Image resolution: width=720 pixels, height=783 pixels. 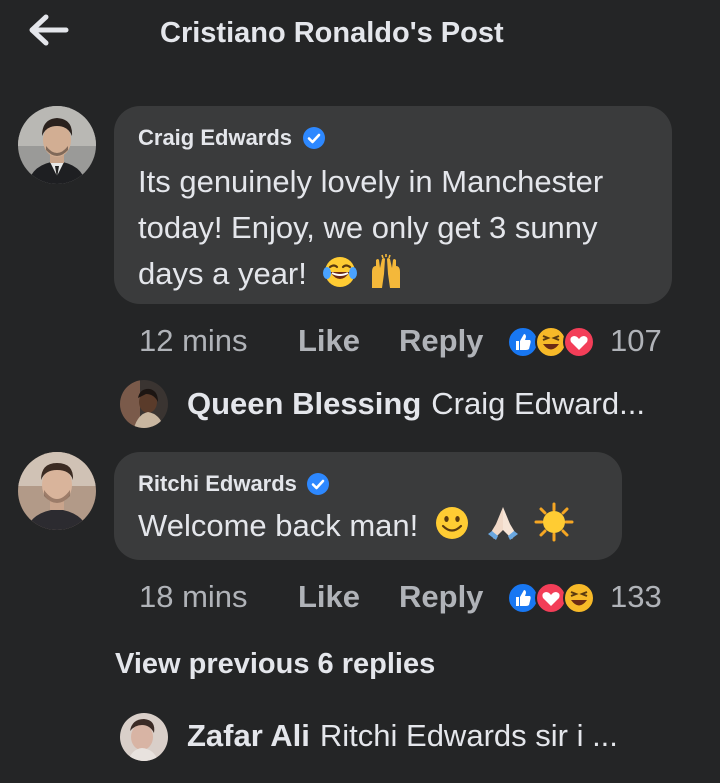 I want to click on avatar-craig-edwards, so click(x=57, y=145).